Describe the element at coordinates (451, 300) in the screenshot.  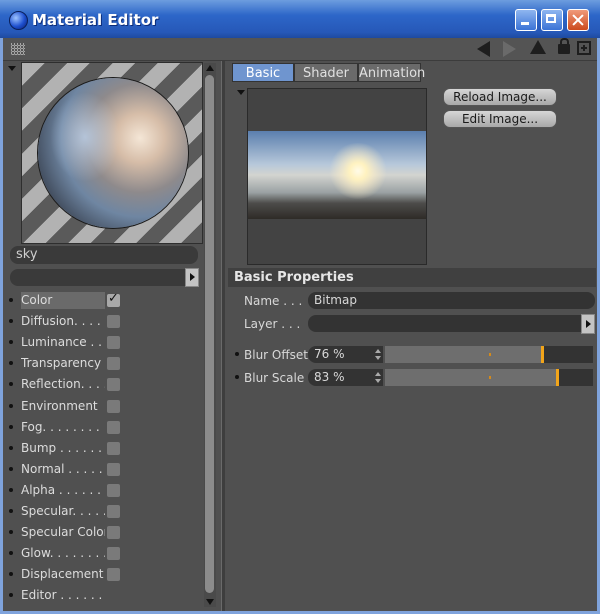
I see `name-input: Bitmap` at that location.